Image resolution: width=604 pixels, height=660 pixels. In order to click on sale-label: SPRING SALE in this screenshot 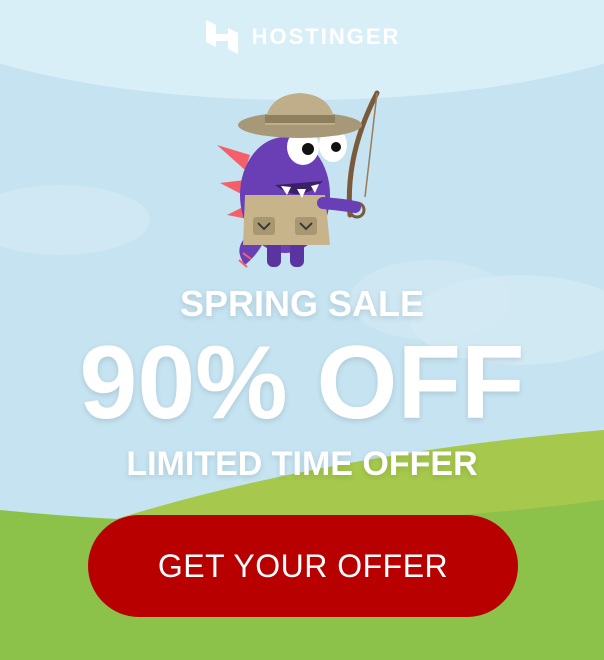, I will do `click(302, 303)`.